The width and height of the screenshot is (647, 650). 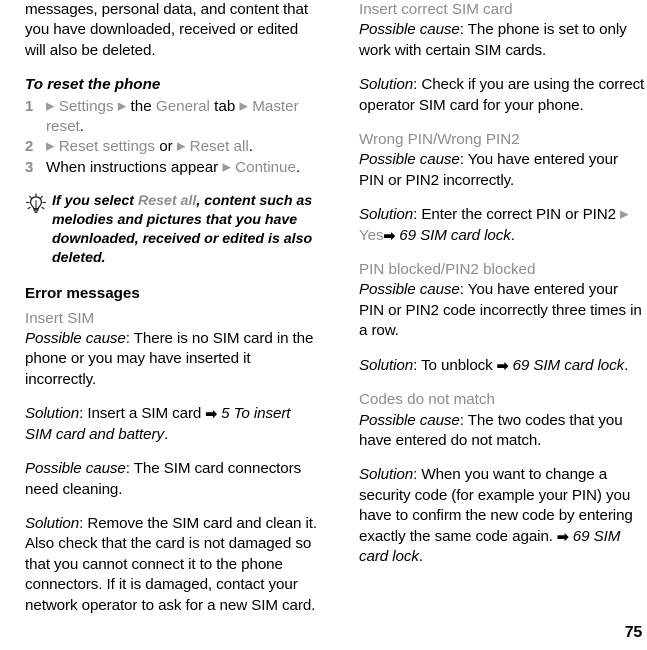 What do you see at coordinates (86, 106) in the screenshot?
I see `menu-item-settings: Settings` at bounding box center [86, 106].